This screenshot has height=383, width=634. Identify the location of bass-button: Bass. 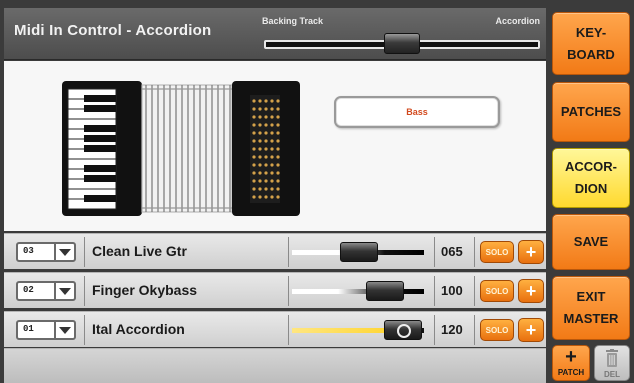
(417, 112).